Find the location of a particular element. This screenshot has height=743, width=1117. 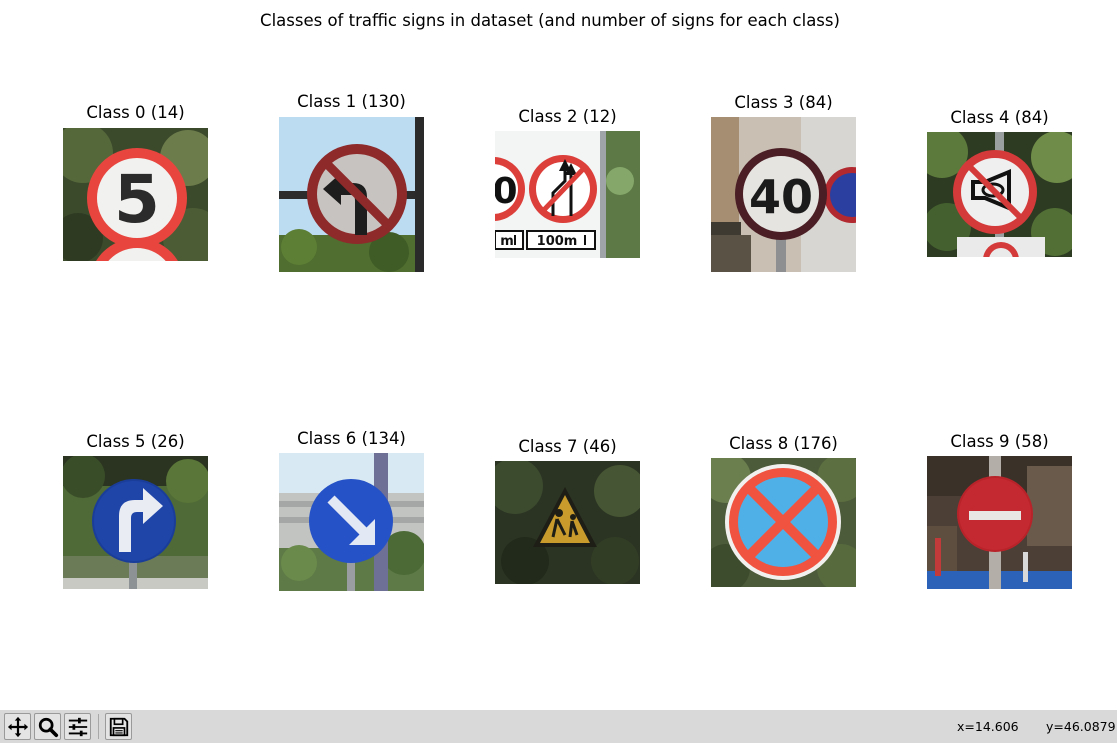

pedestrian-warning-sign-icon is located at coordinates (567, 522).